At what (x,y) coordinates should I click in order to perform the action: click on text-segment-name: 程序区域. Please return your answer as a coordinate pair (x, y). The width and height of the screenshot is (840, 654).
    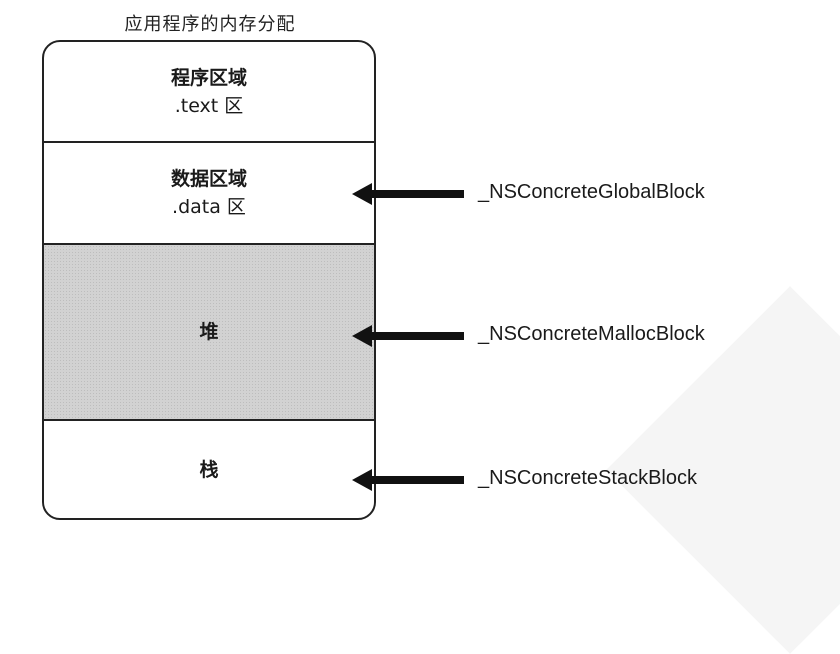
    Looking at the image, I should click on (208, 77).